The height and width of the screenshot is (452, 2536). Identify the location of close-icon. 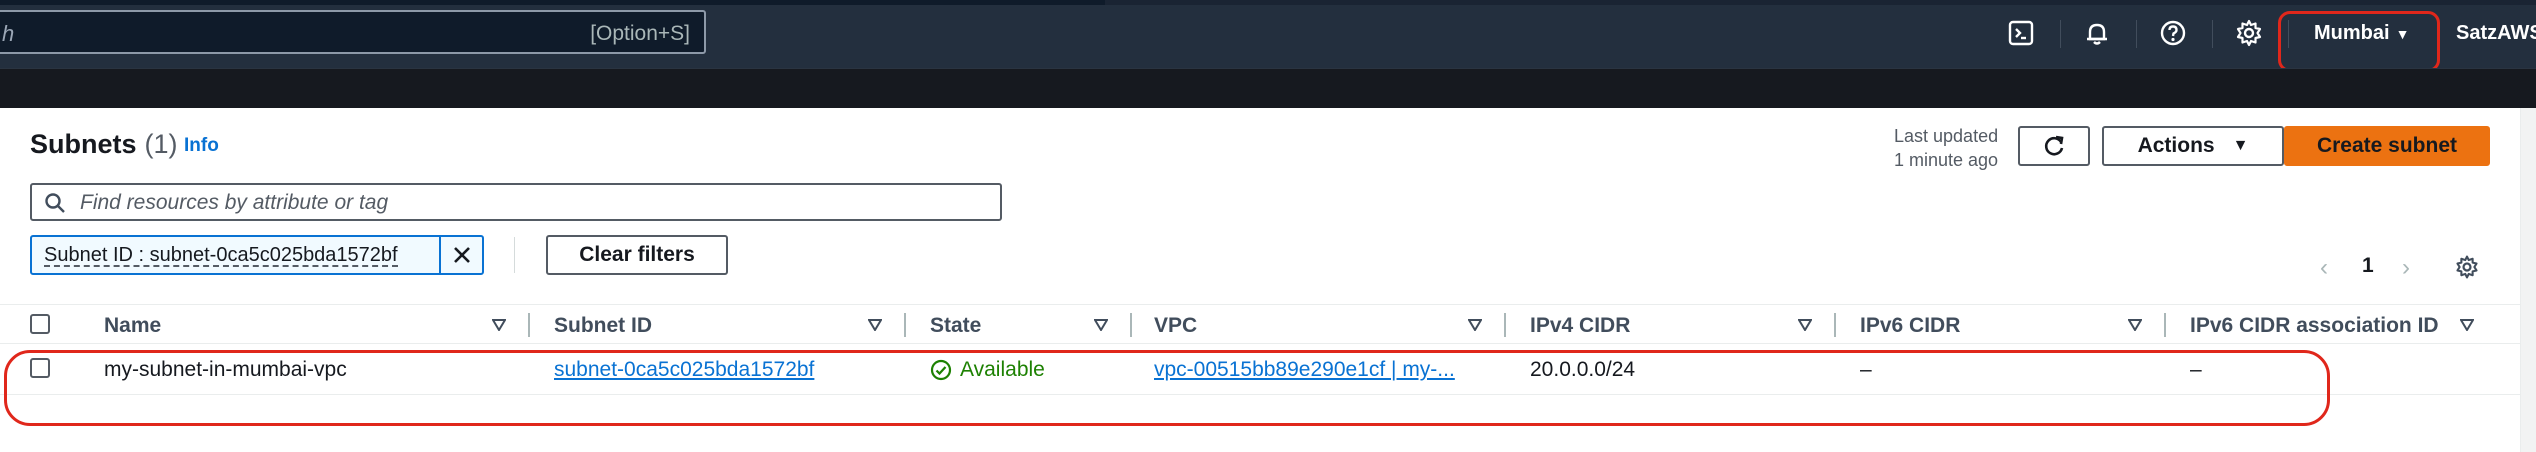
(462, 255).